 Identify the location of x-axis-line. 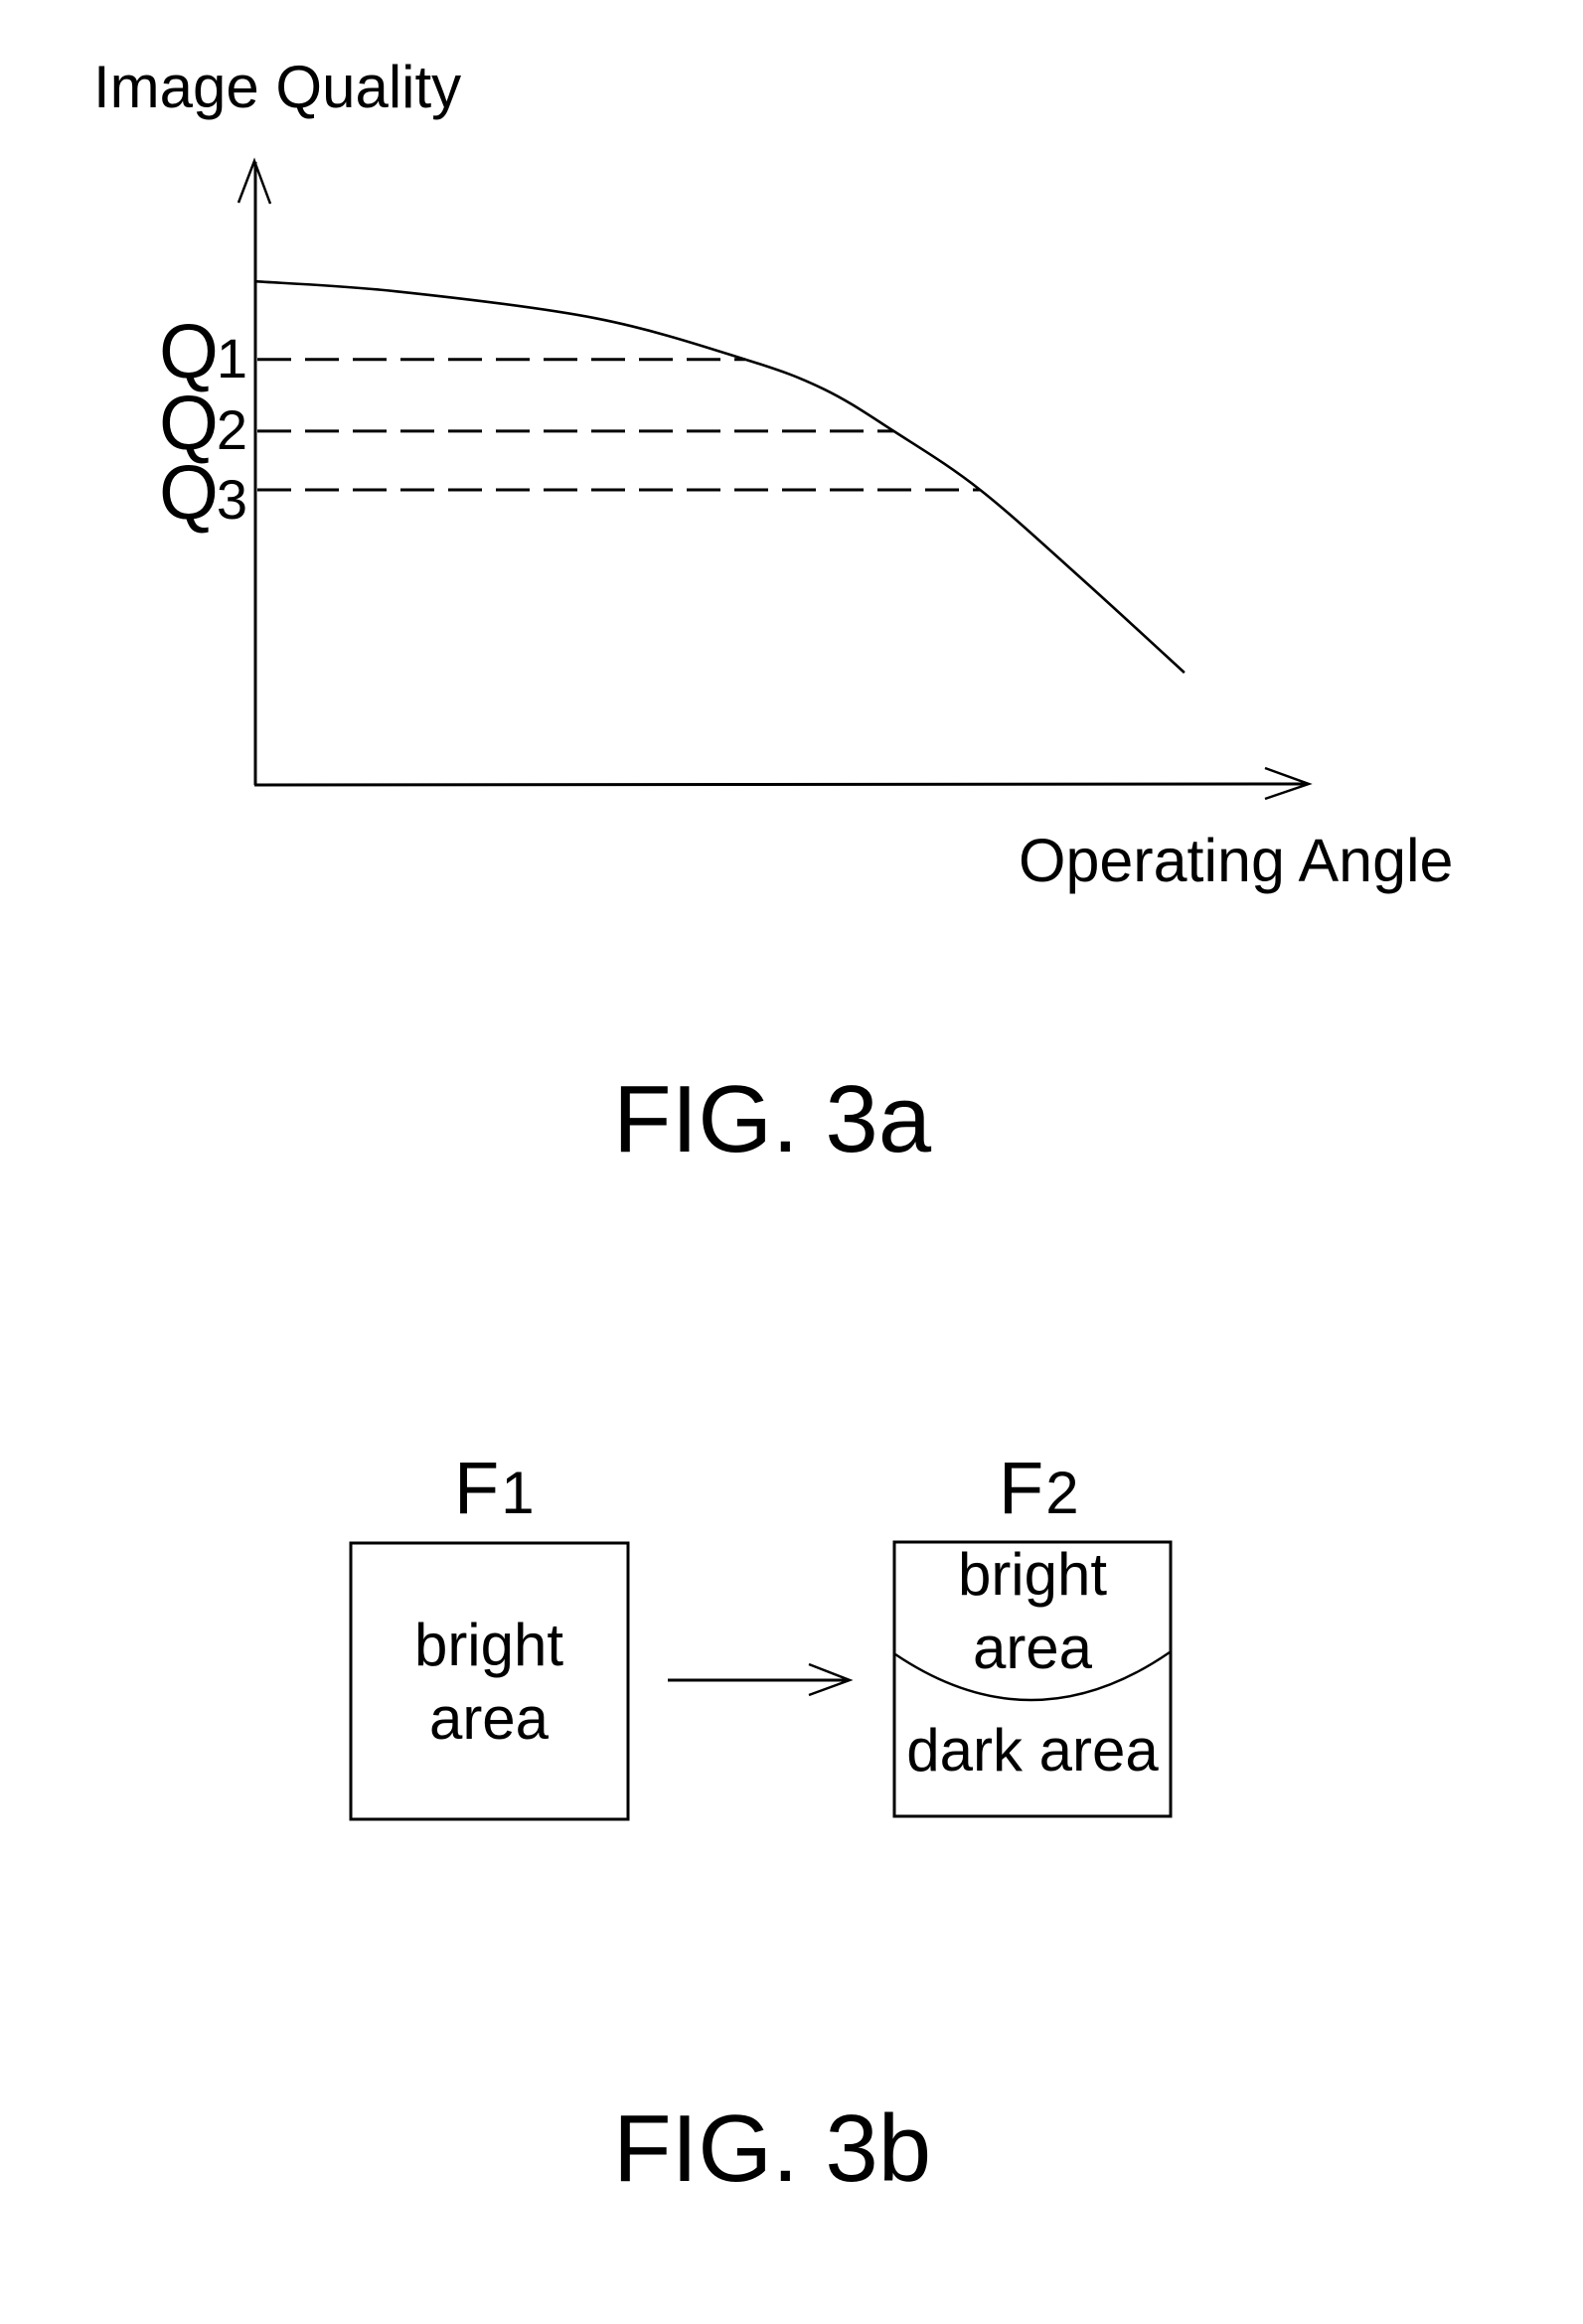
(781, 784).